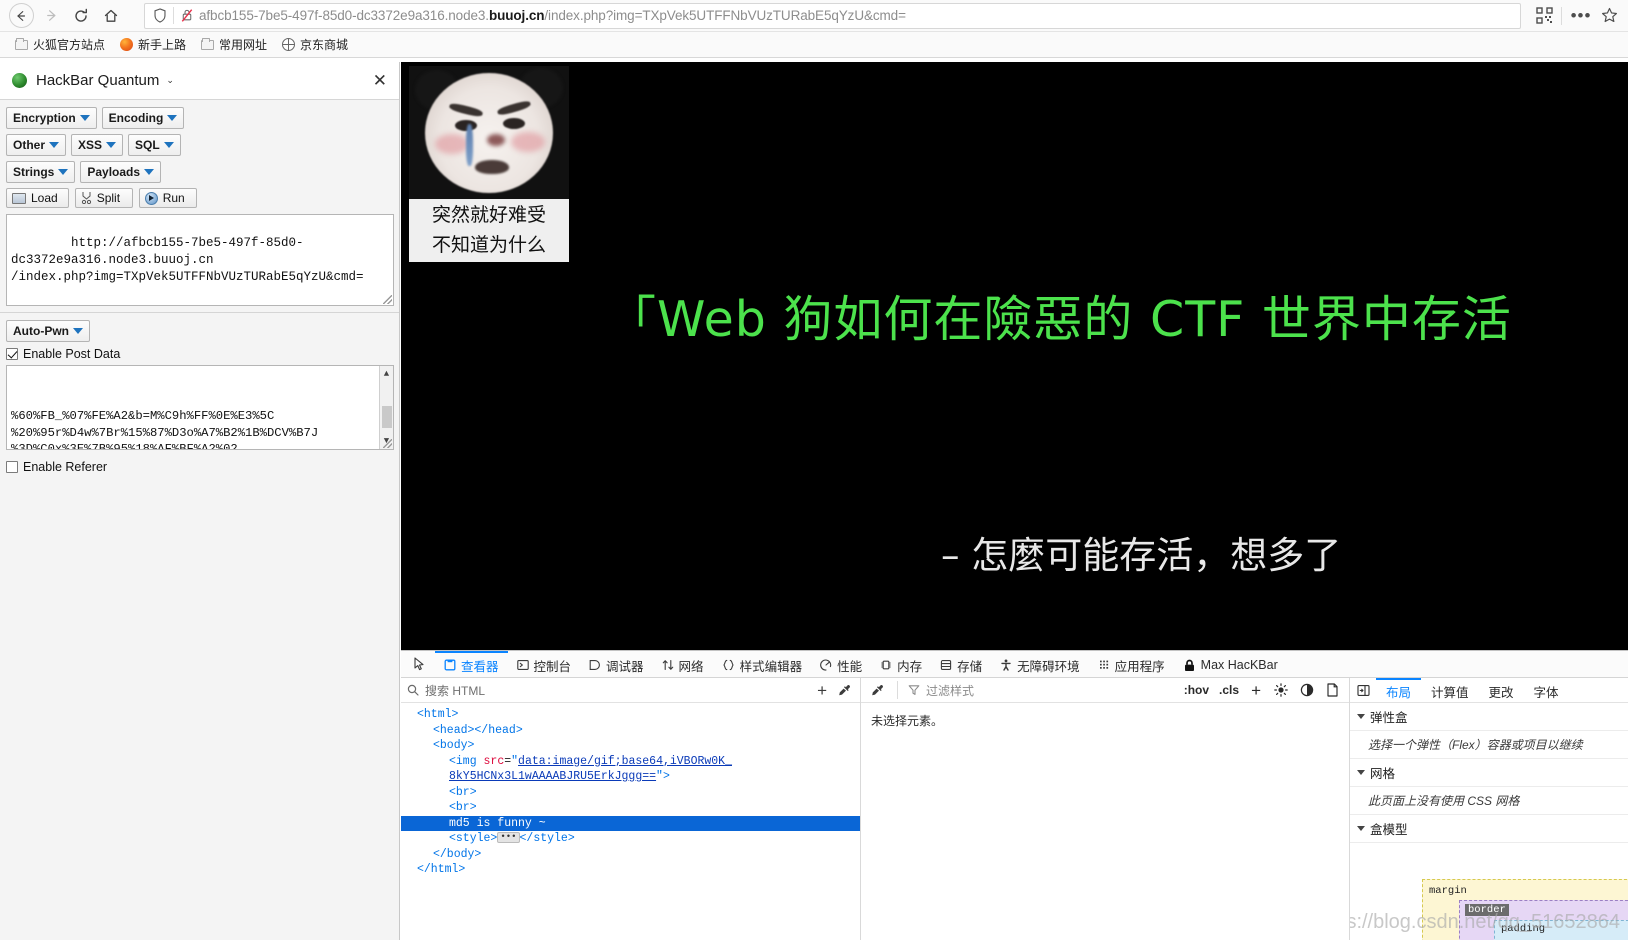 This screenshot has height=940, width=1628. Describe the element at coordinates (1609, 15) in the screenshot. I see `bookmark-star-icon` at that location.